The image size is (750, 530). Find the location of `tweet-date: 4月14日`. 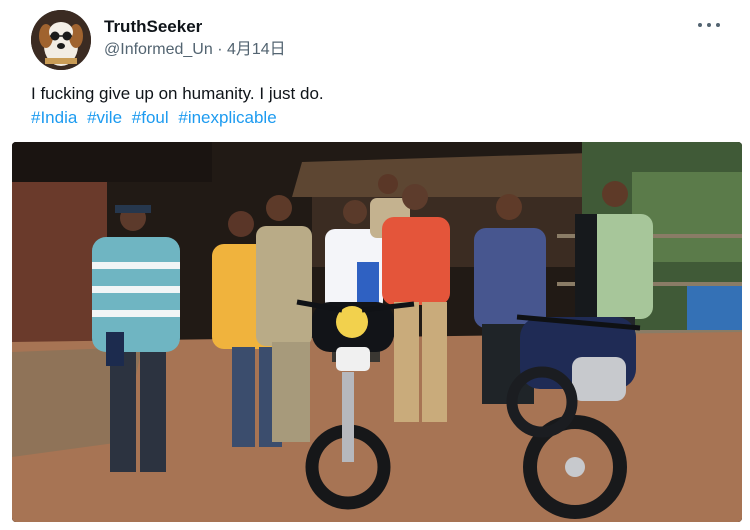

tweet-date: 4月14日 is located at coordinates (256, 49).